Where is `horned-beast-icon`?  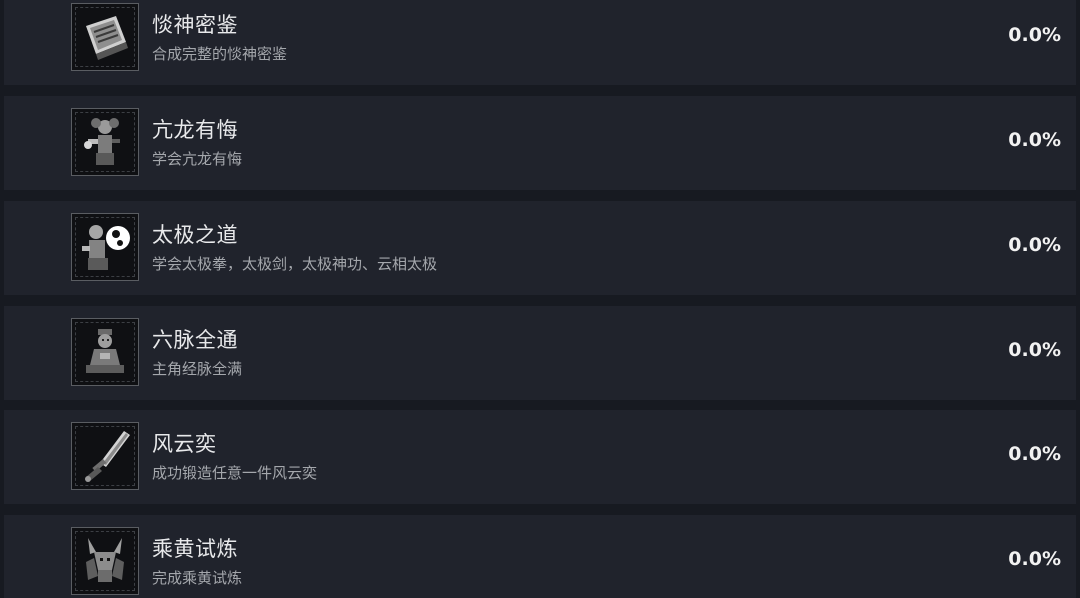 horned-beast-icon is located at coordinates (105, 561).